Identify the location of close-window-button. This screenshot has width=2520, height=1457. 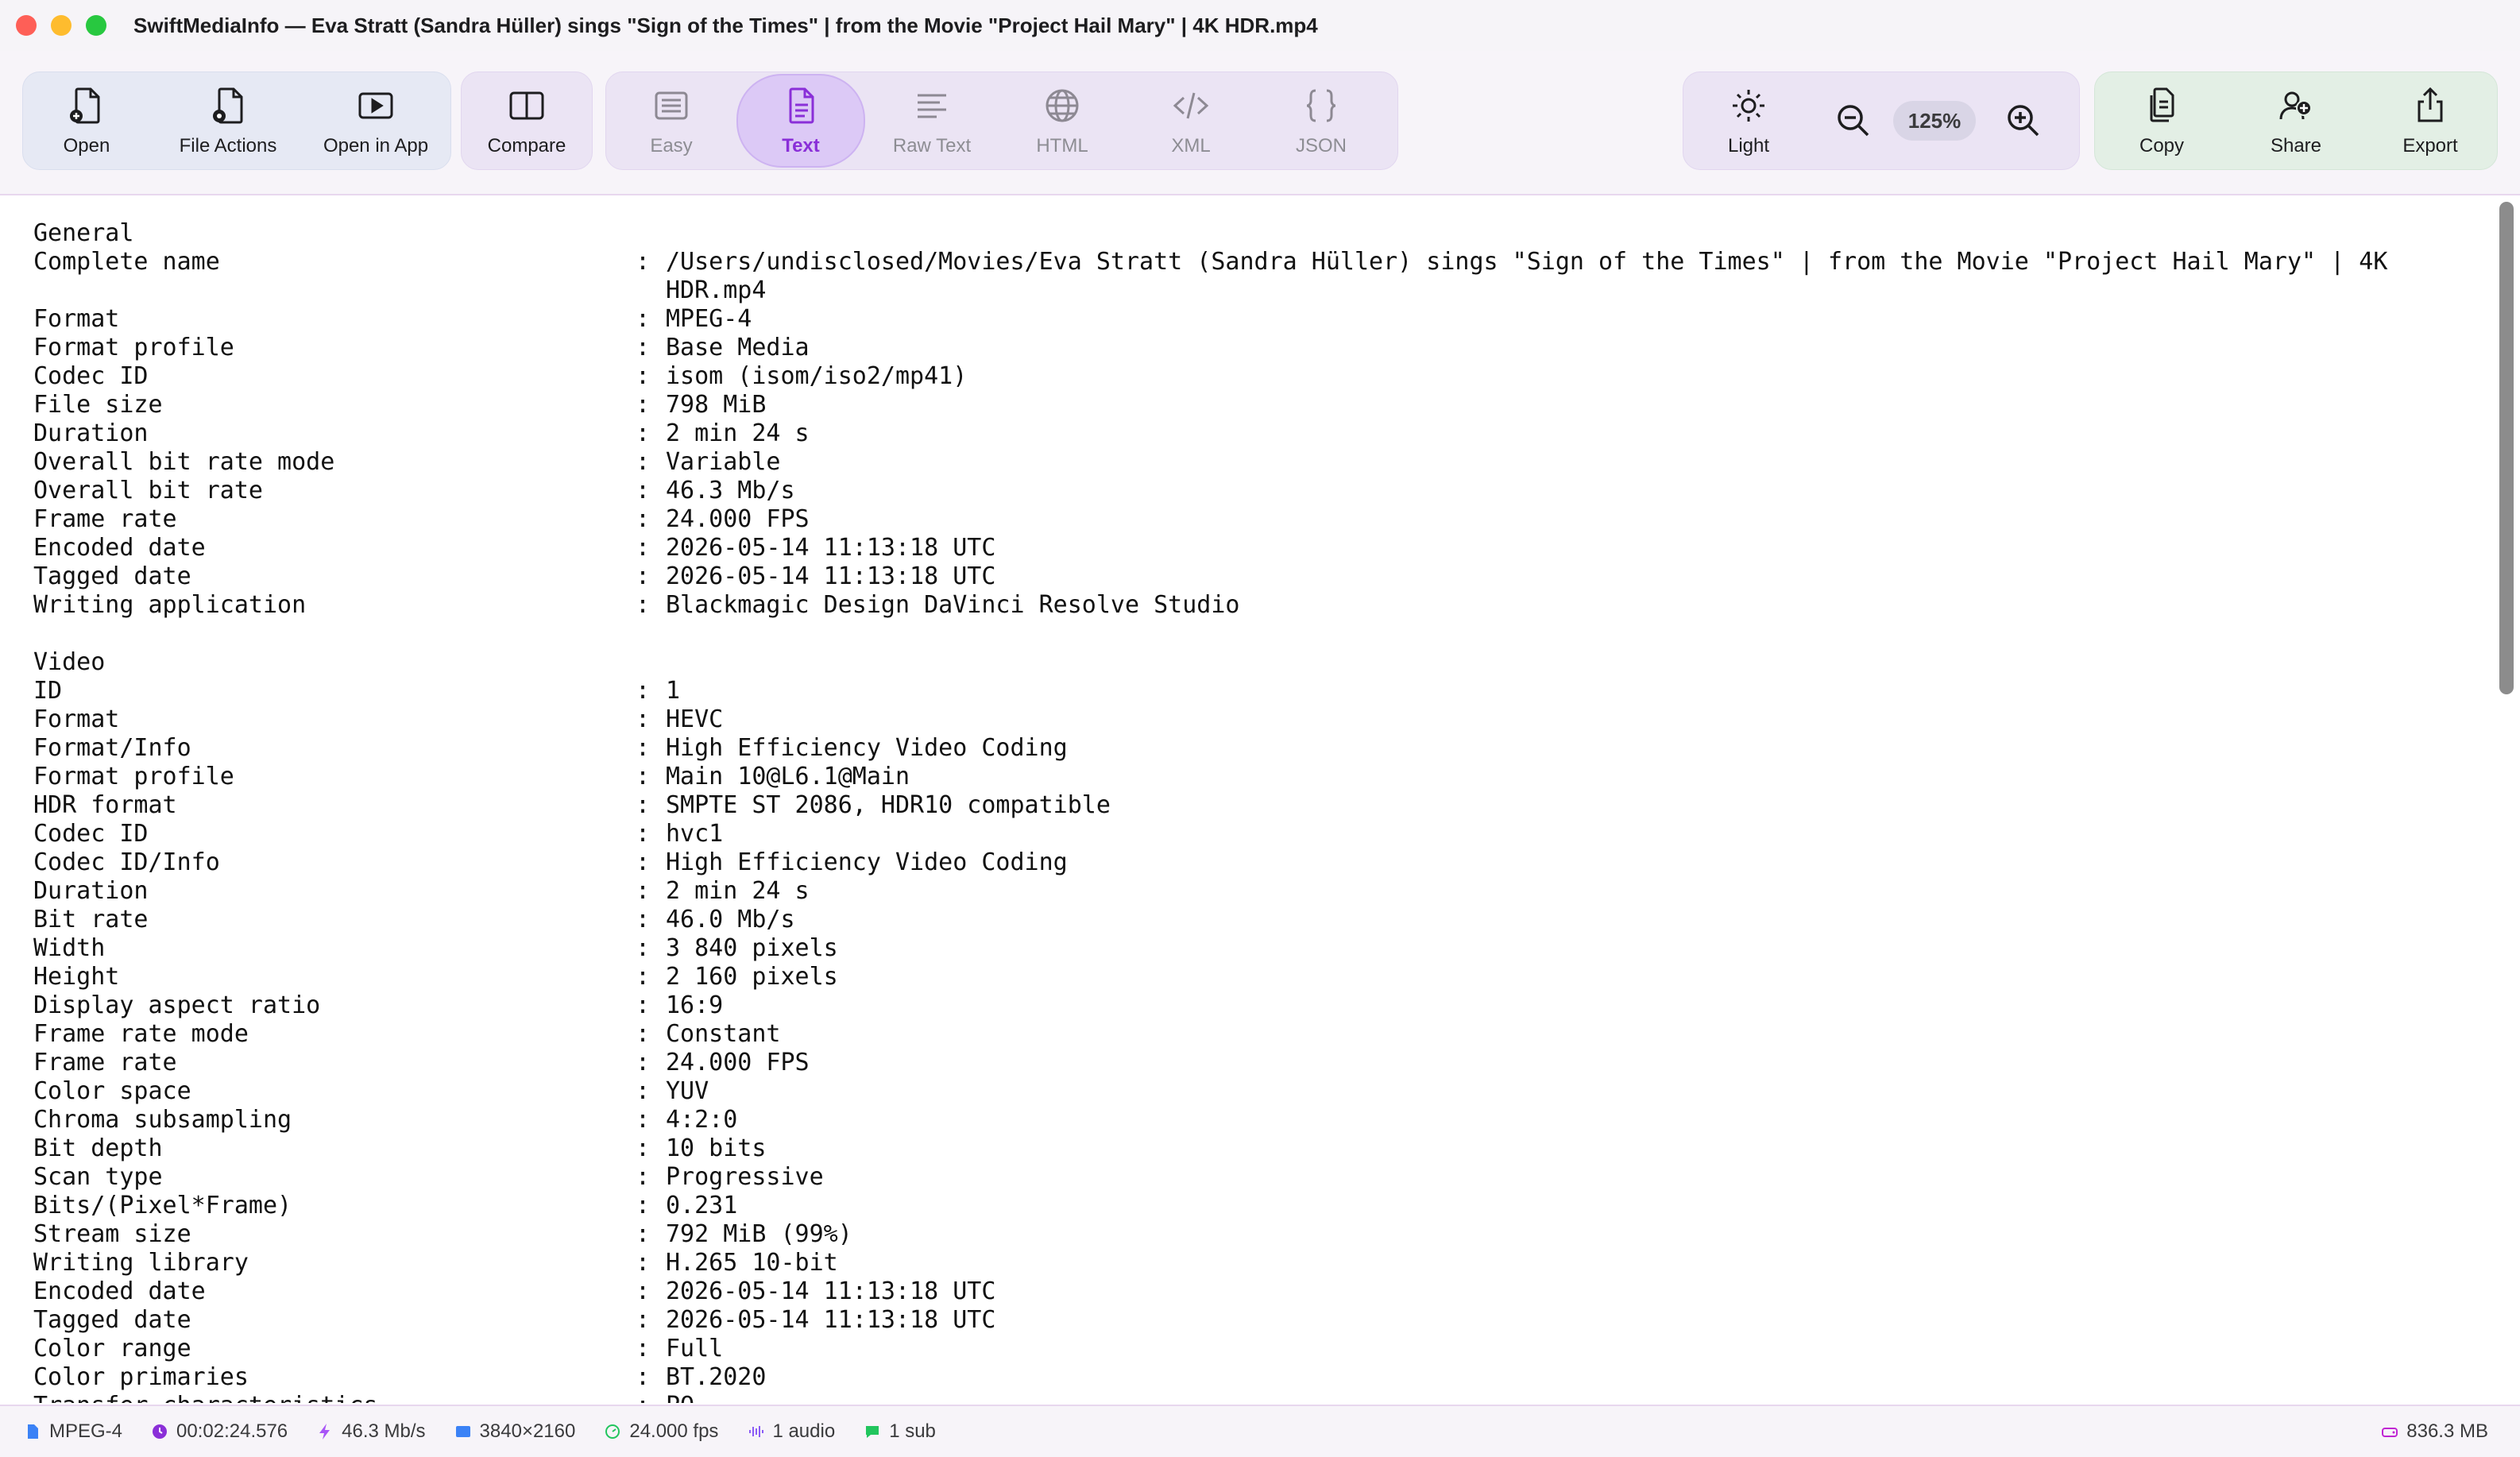
(26, 25).